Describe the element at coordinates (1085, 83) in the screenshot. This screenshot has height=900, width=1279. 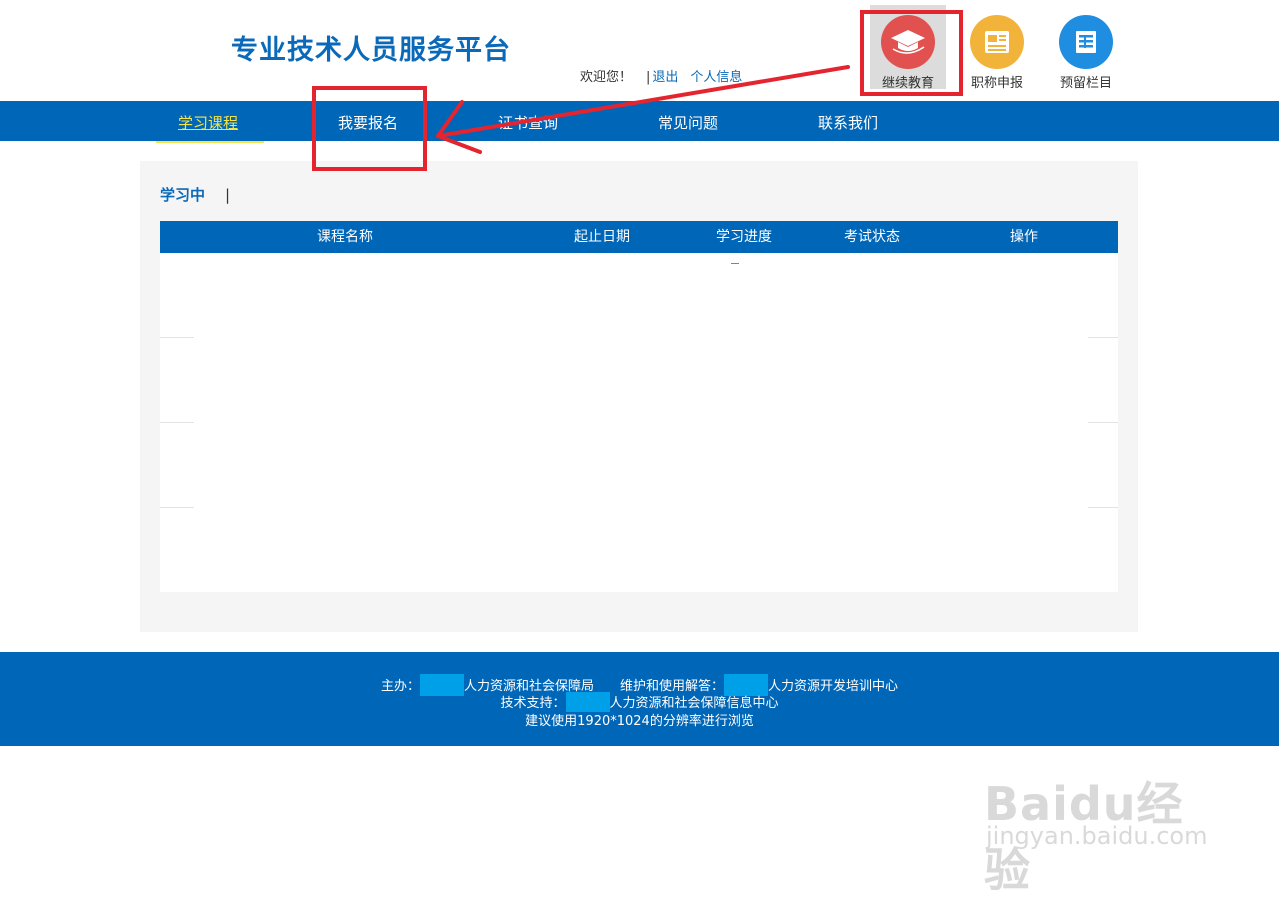
I see `topnav-label: 预留栏目` at that location.